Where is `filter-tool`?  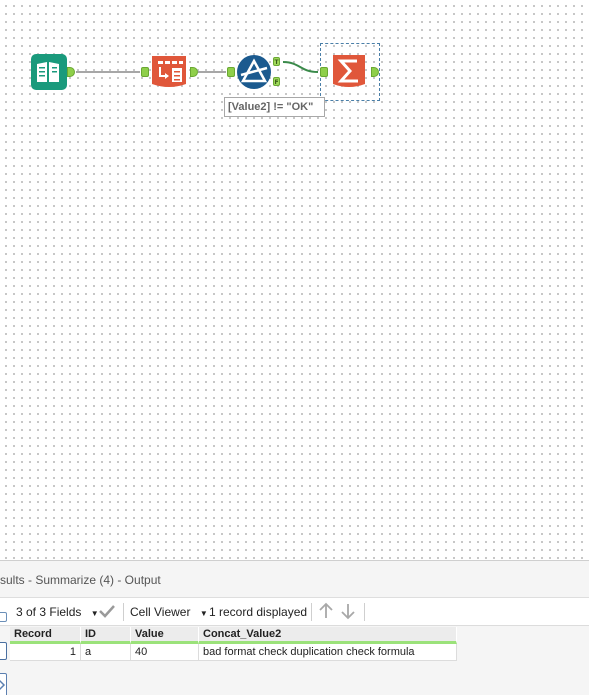
filter-tool is located at coordinates (254, 72).